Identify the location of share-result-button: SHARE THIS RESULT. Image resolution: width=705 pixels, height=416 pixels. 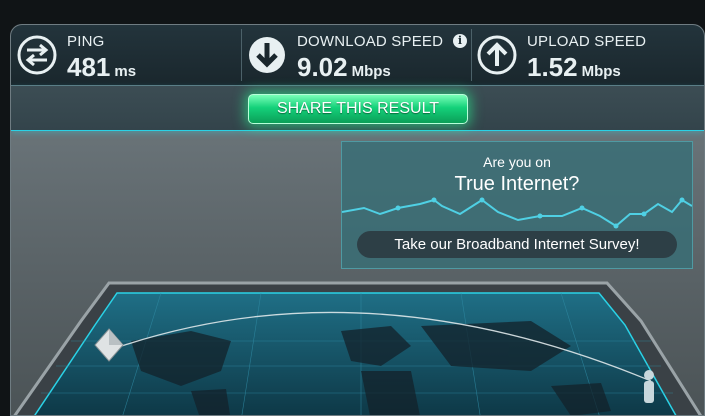
(358, 109).